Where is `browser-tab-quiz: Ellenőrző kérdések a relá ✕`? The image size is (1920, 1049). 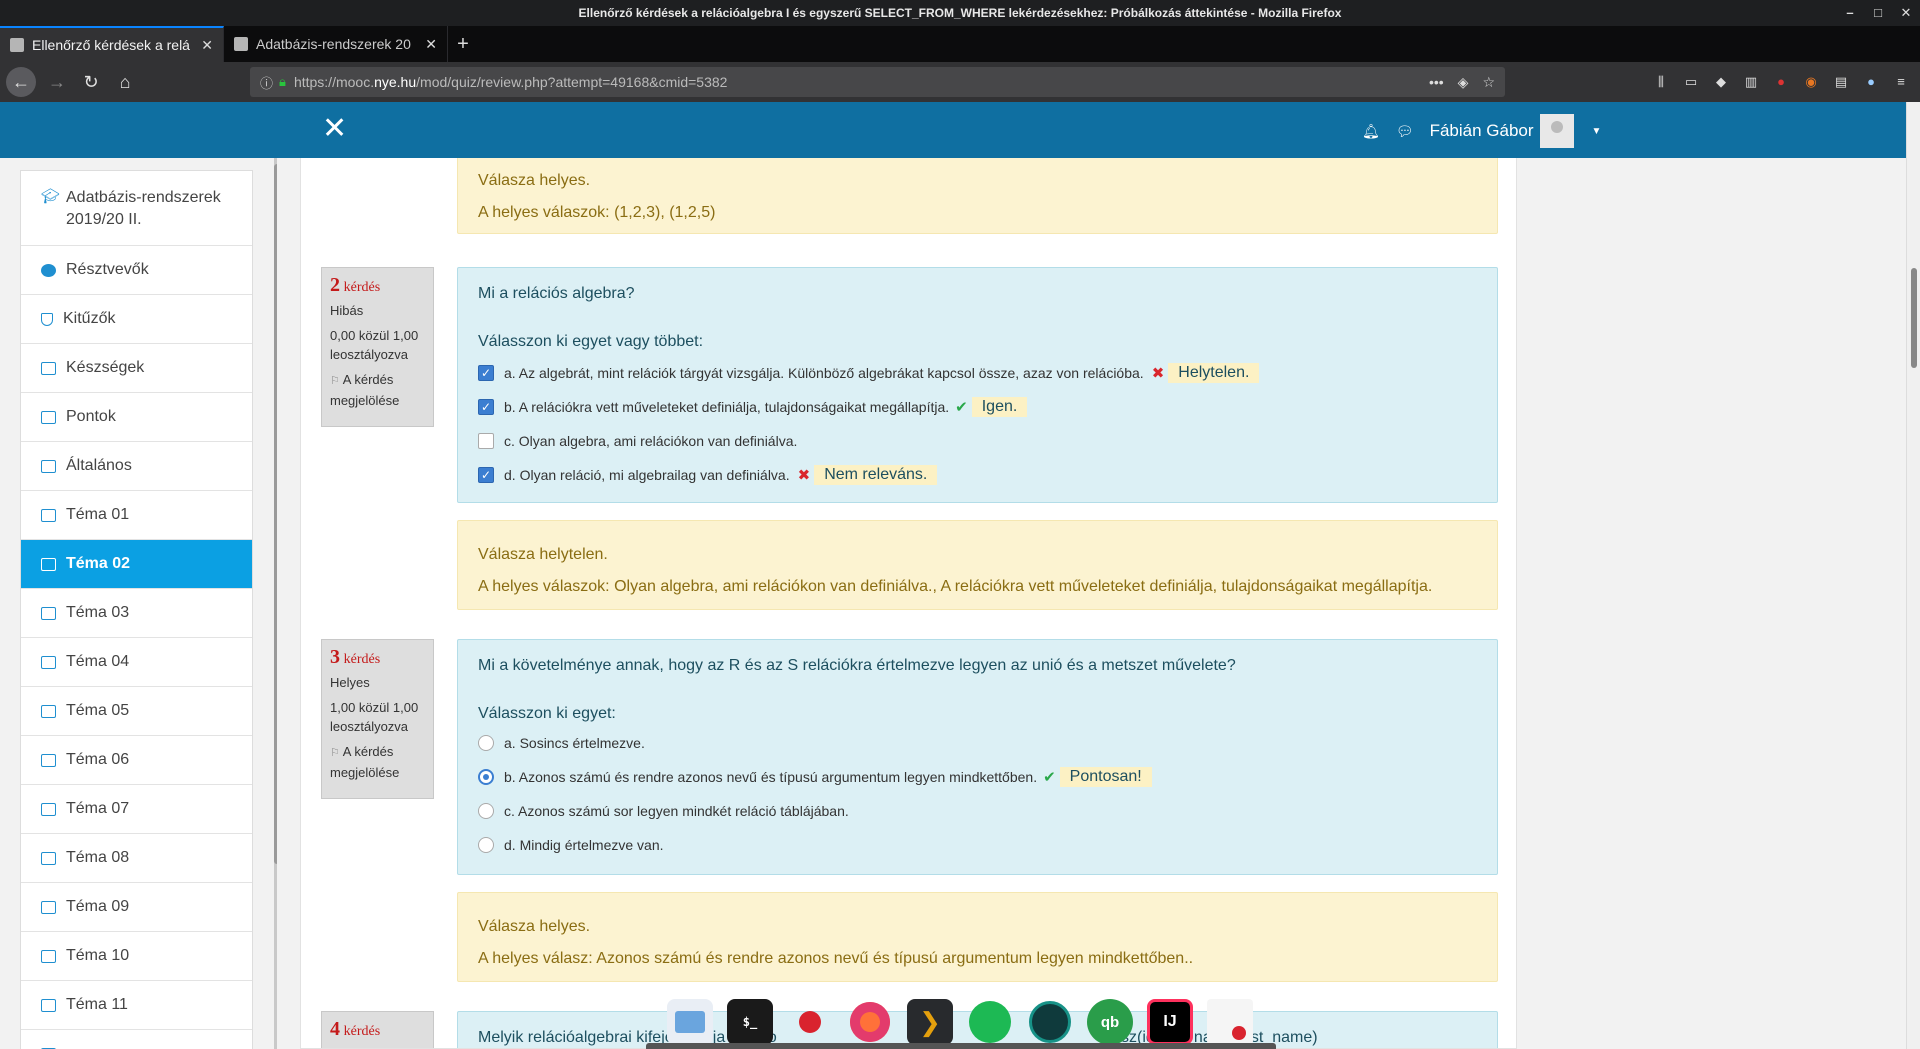 browser-tab-quiz: Ellenőrző kérdések a relá ✕ is located at coordinates (112, 44).